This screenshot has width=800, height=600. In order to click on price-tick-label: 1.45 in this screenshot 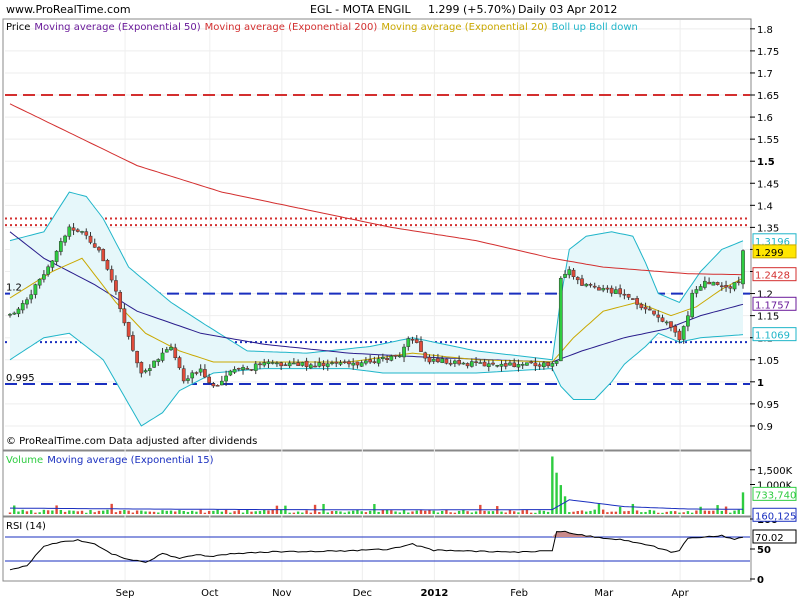, I will do `click(768, 184)`.